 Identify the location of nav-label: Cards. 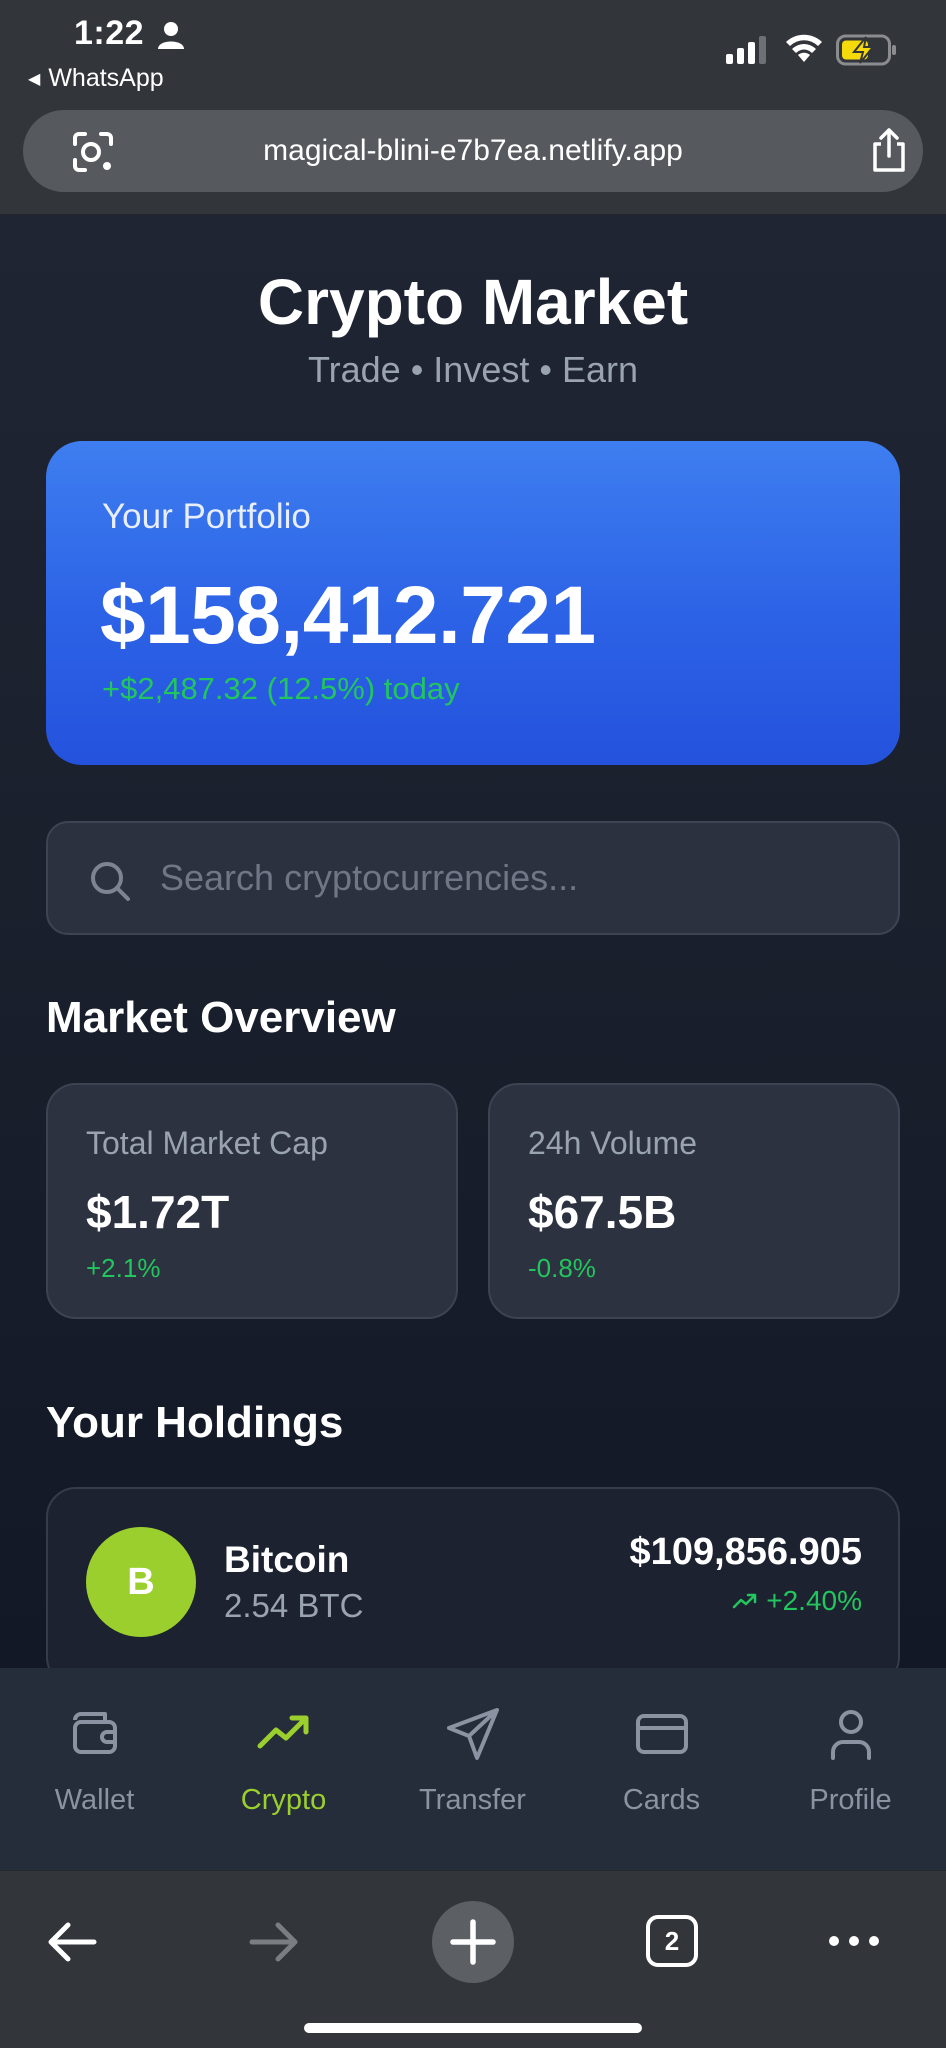
(661, 1800).